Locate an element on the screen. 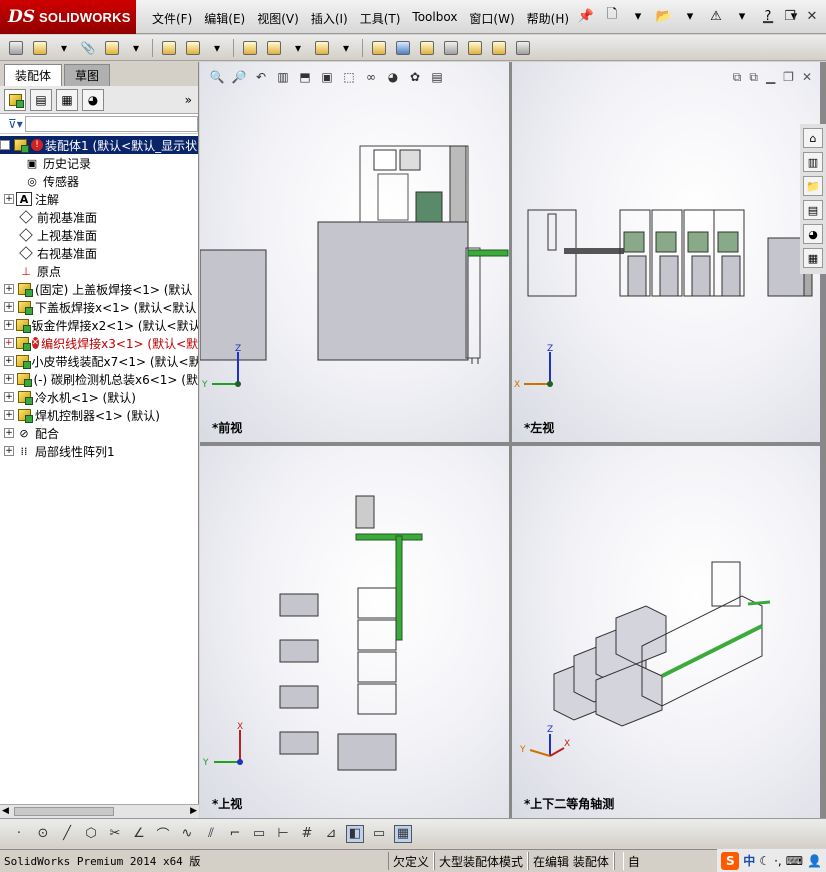  menu-file: 文件(F) is located at coordinates (172, 18).